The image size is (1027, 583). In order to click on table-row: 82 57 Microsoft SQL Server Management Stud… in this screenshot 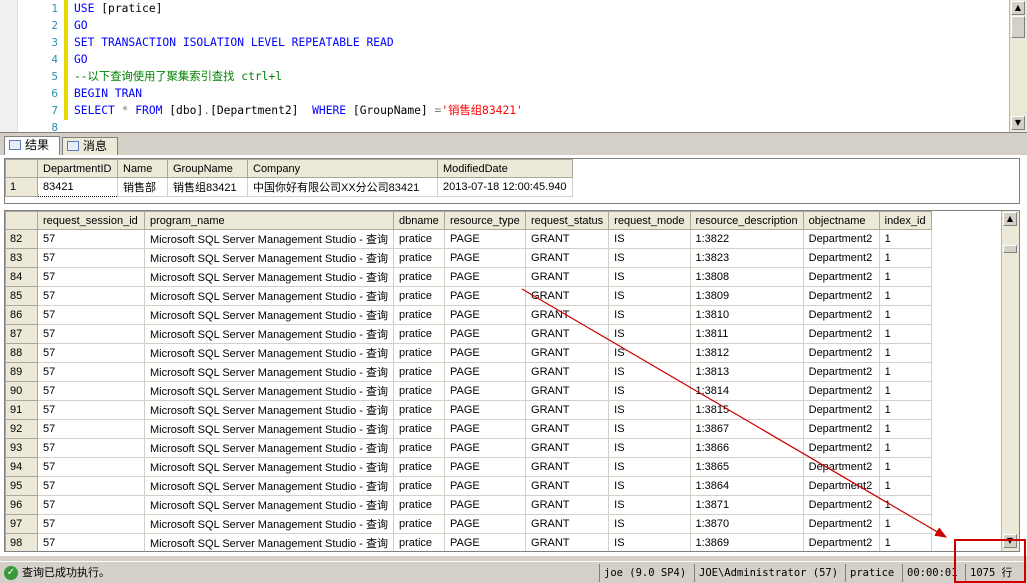, I will do `click(468, 239)`.